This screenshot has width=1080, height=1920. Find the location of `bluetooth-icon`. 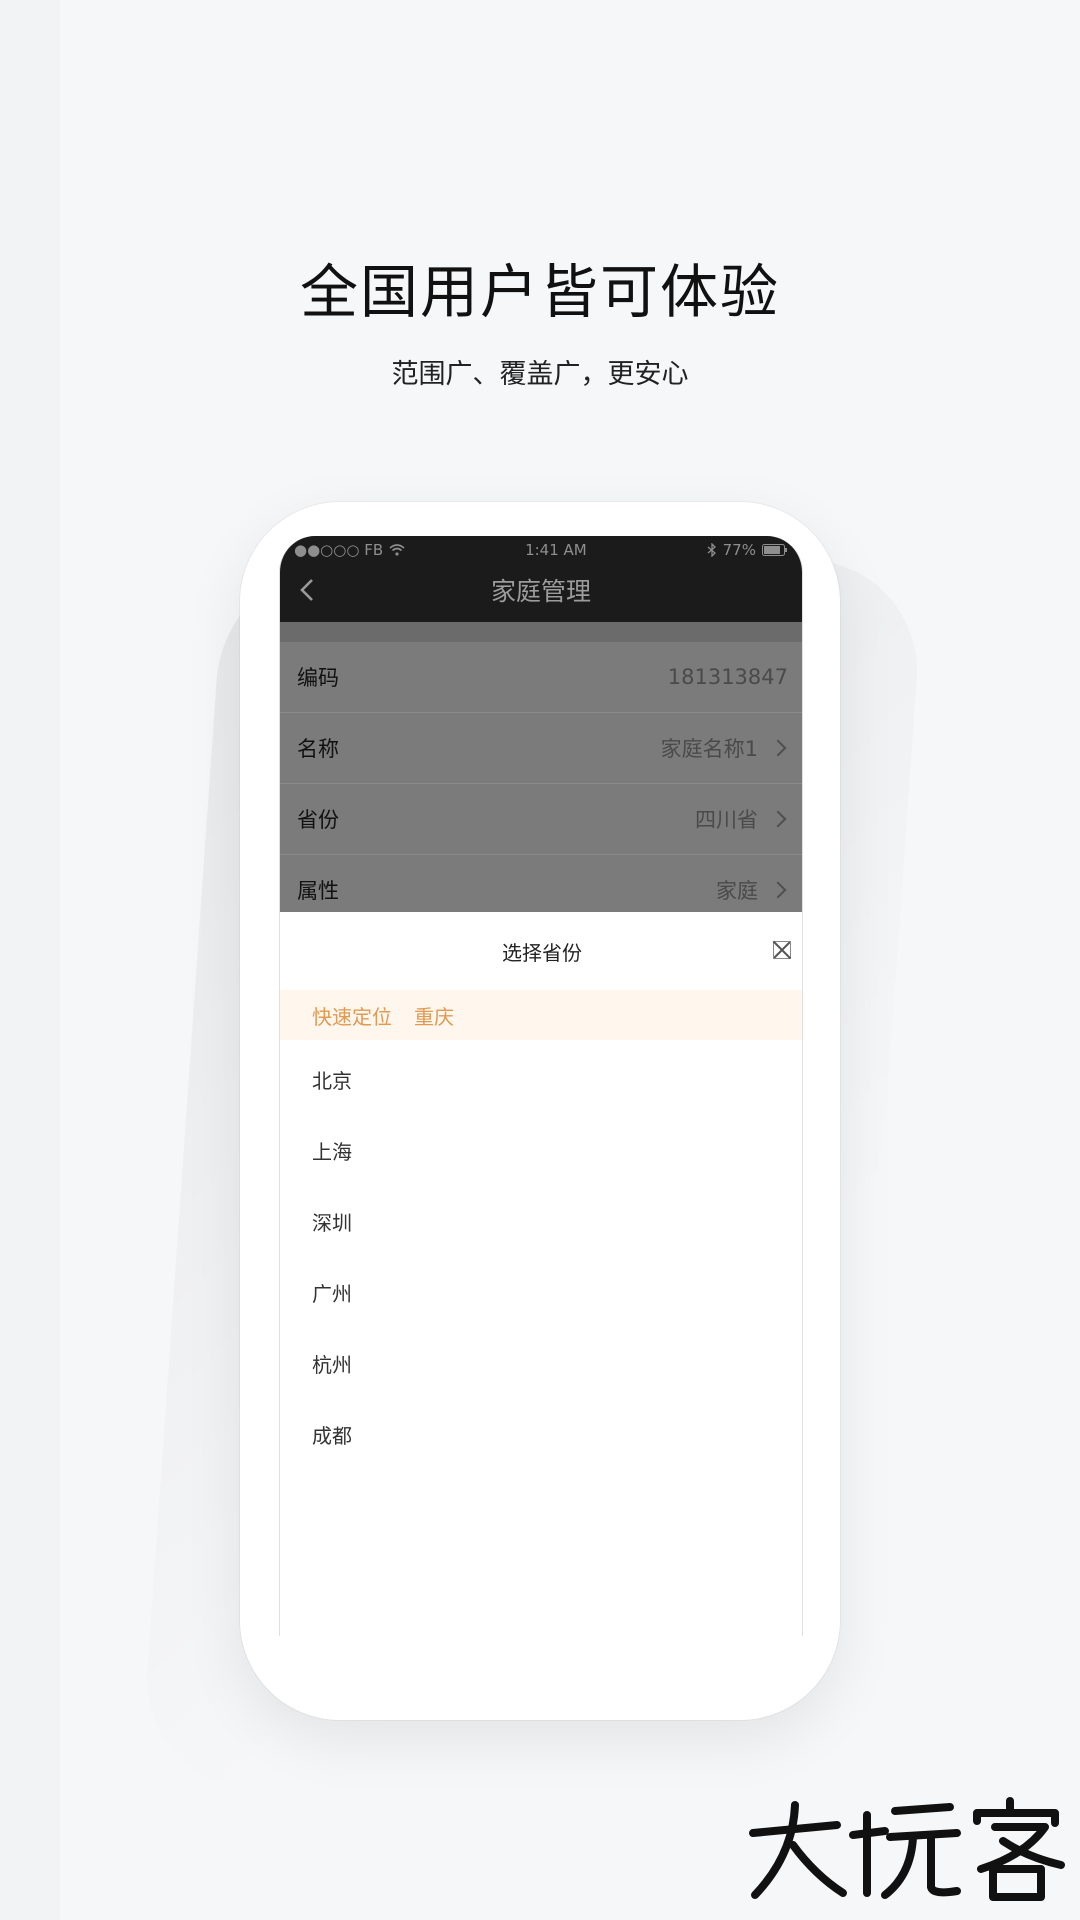

bluetooth-icon is located at coordinates (711, 550).